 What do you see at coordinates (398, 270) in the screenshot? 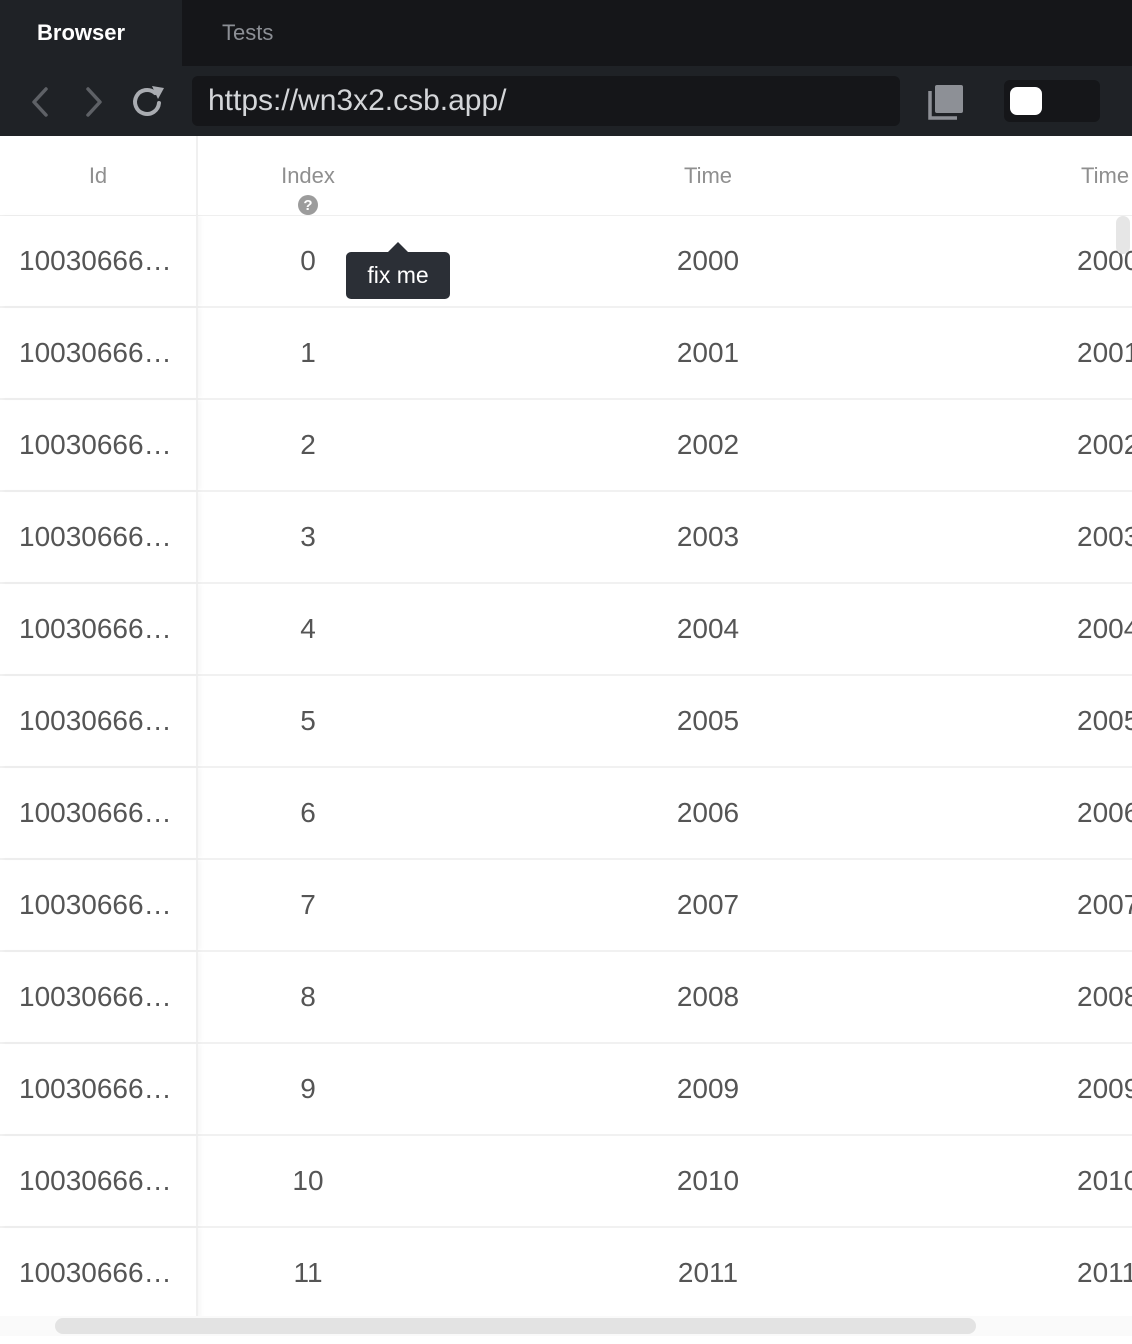
I see `tooltip: fix me` at bounding box center [398, 270].